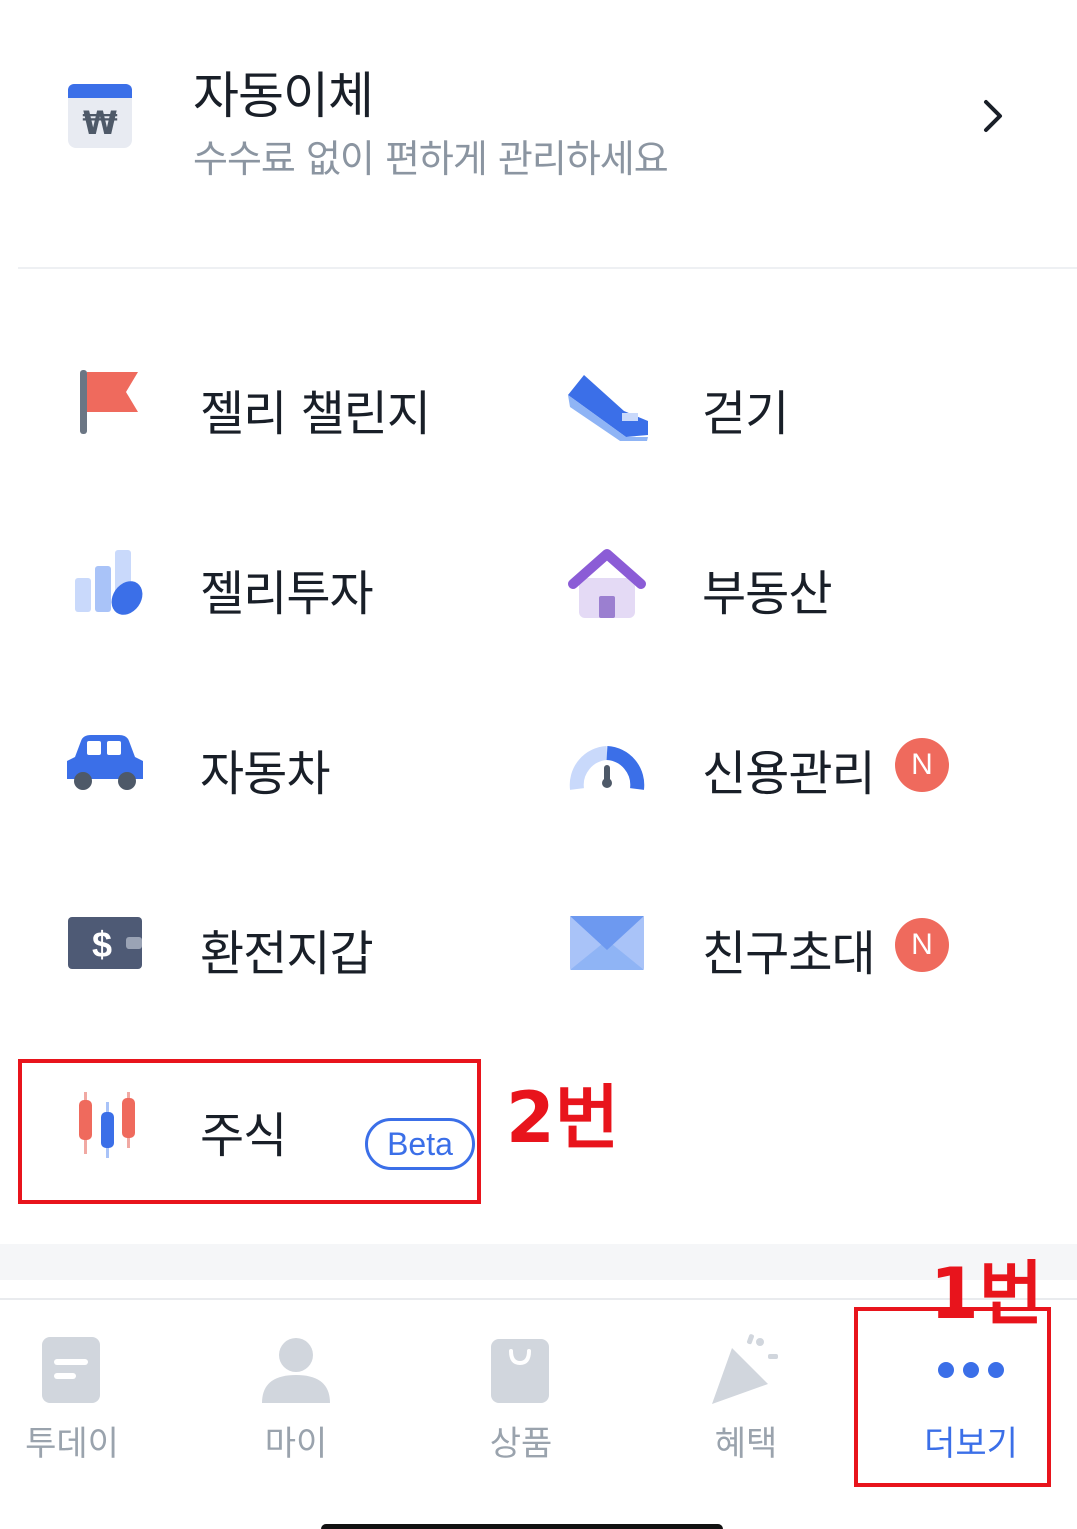 The width and height of the screenshot is (1077, 1529). Describe the element at coordinates (607, 763) in the screenshot. I see `gauge-icon` at that location.